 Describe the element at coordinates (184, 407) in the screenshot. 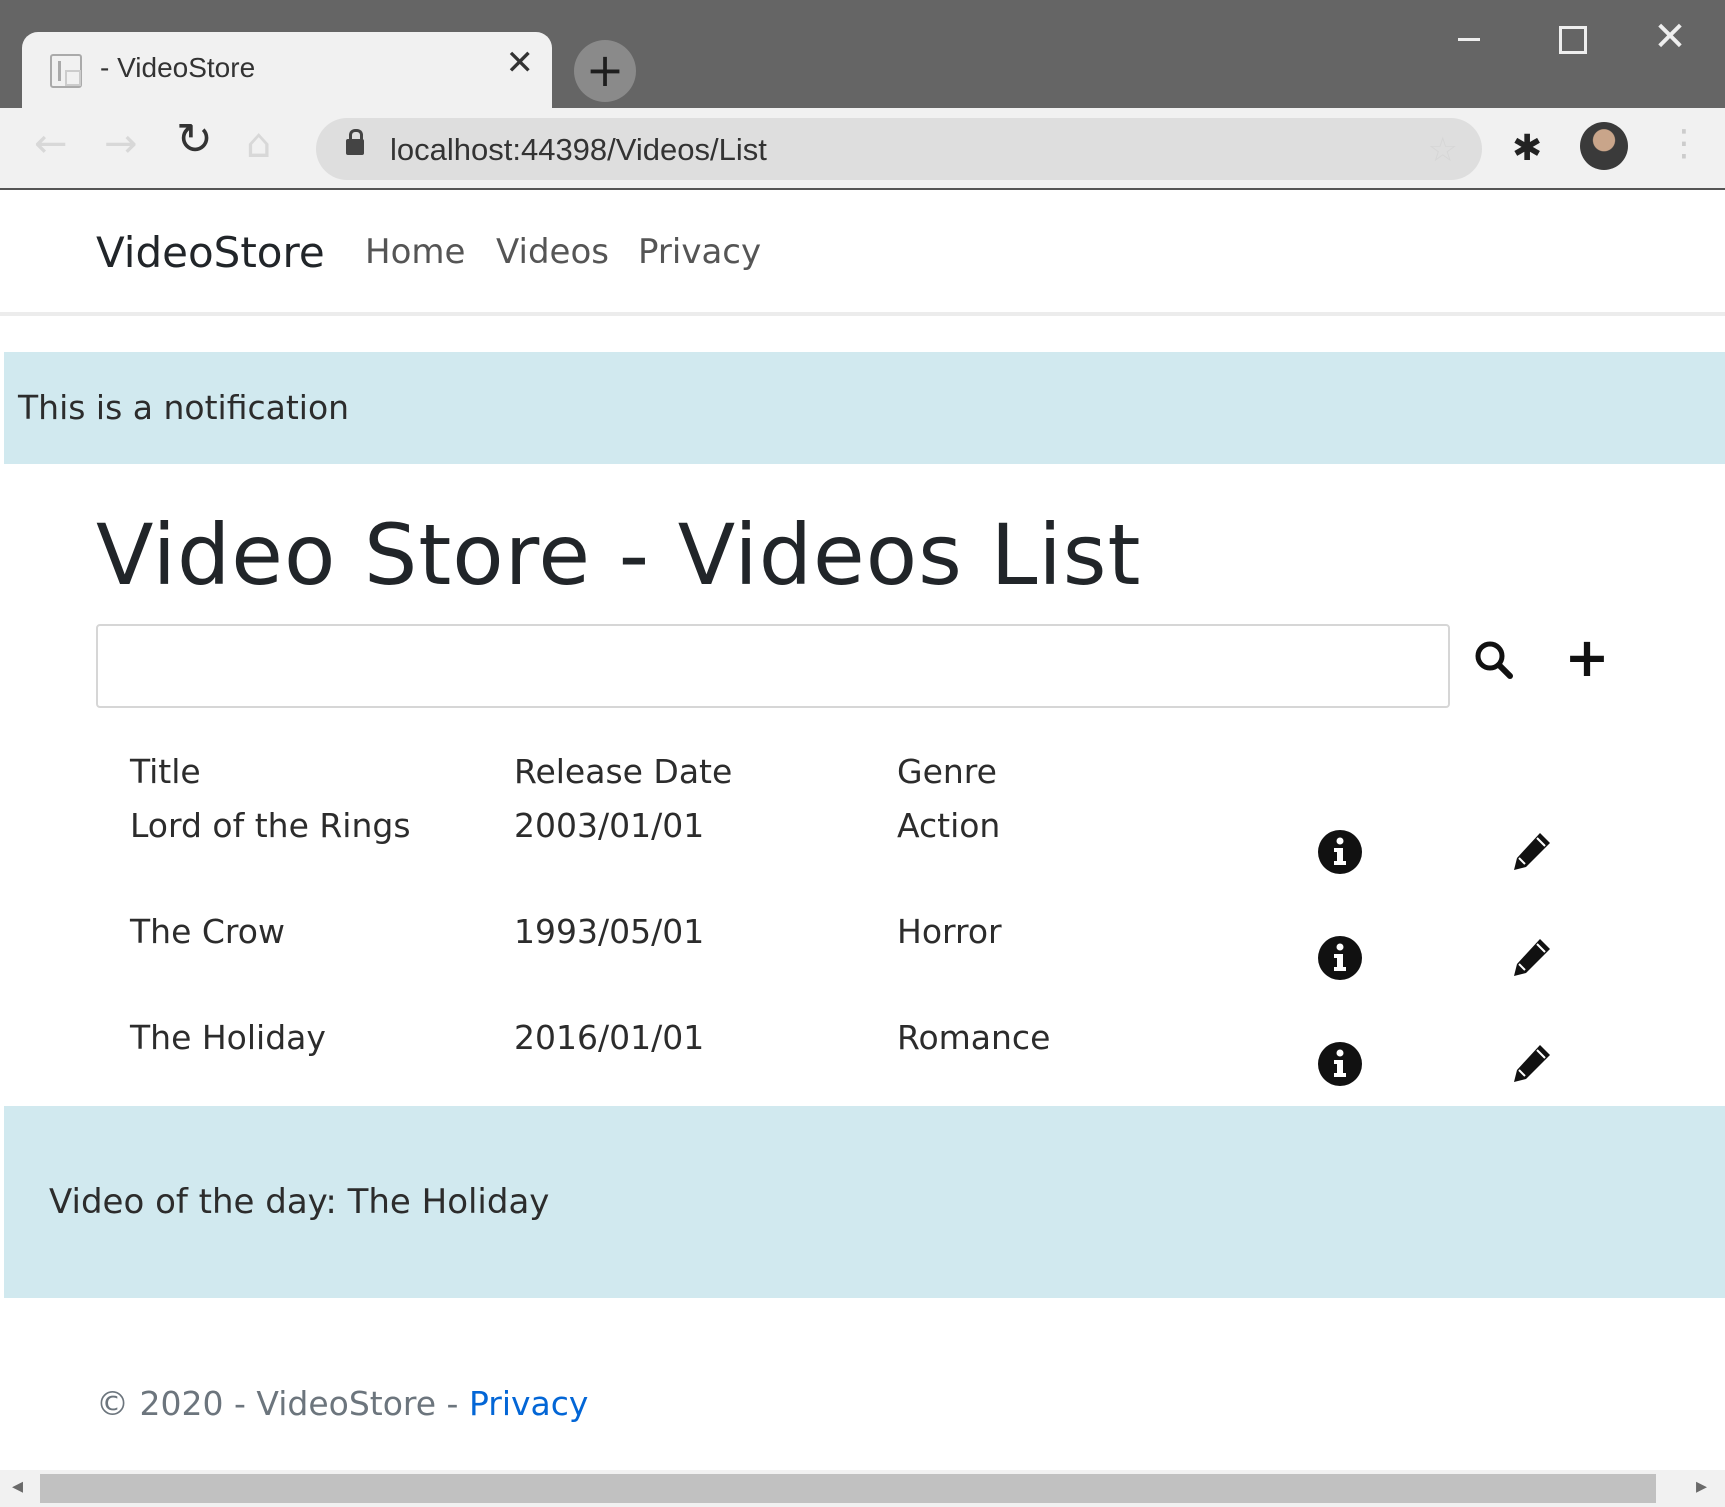

I see `notification-text: This is a notification` at that location.